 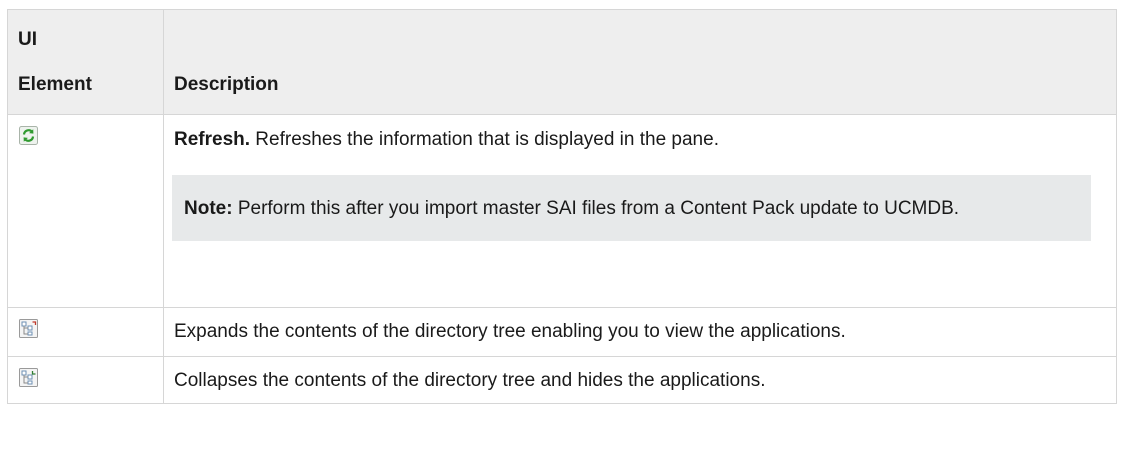 What do you see at coordinates (85, 62) in the screenshot?
I see `header-ui-element: UI Element` at bounding box center [85, 62].